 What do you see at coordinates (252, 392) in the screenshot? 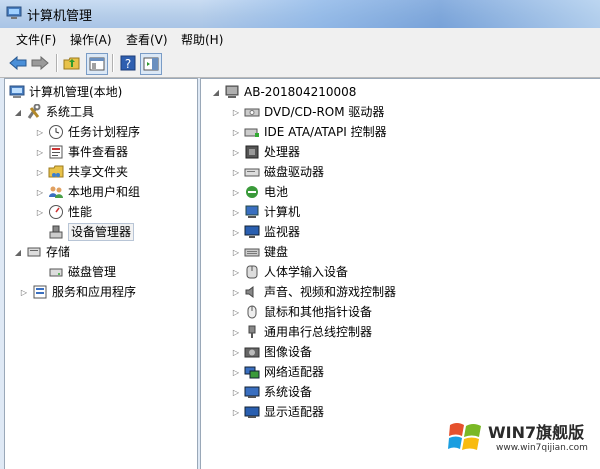
I see `system-device-icon` at bounding box center [252, 392].